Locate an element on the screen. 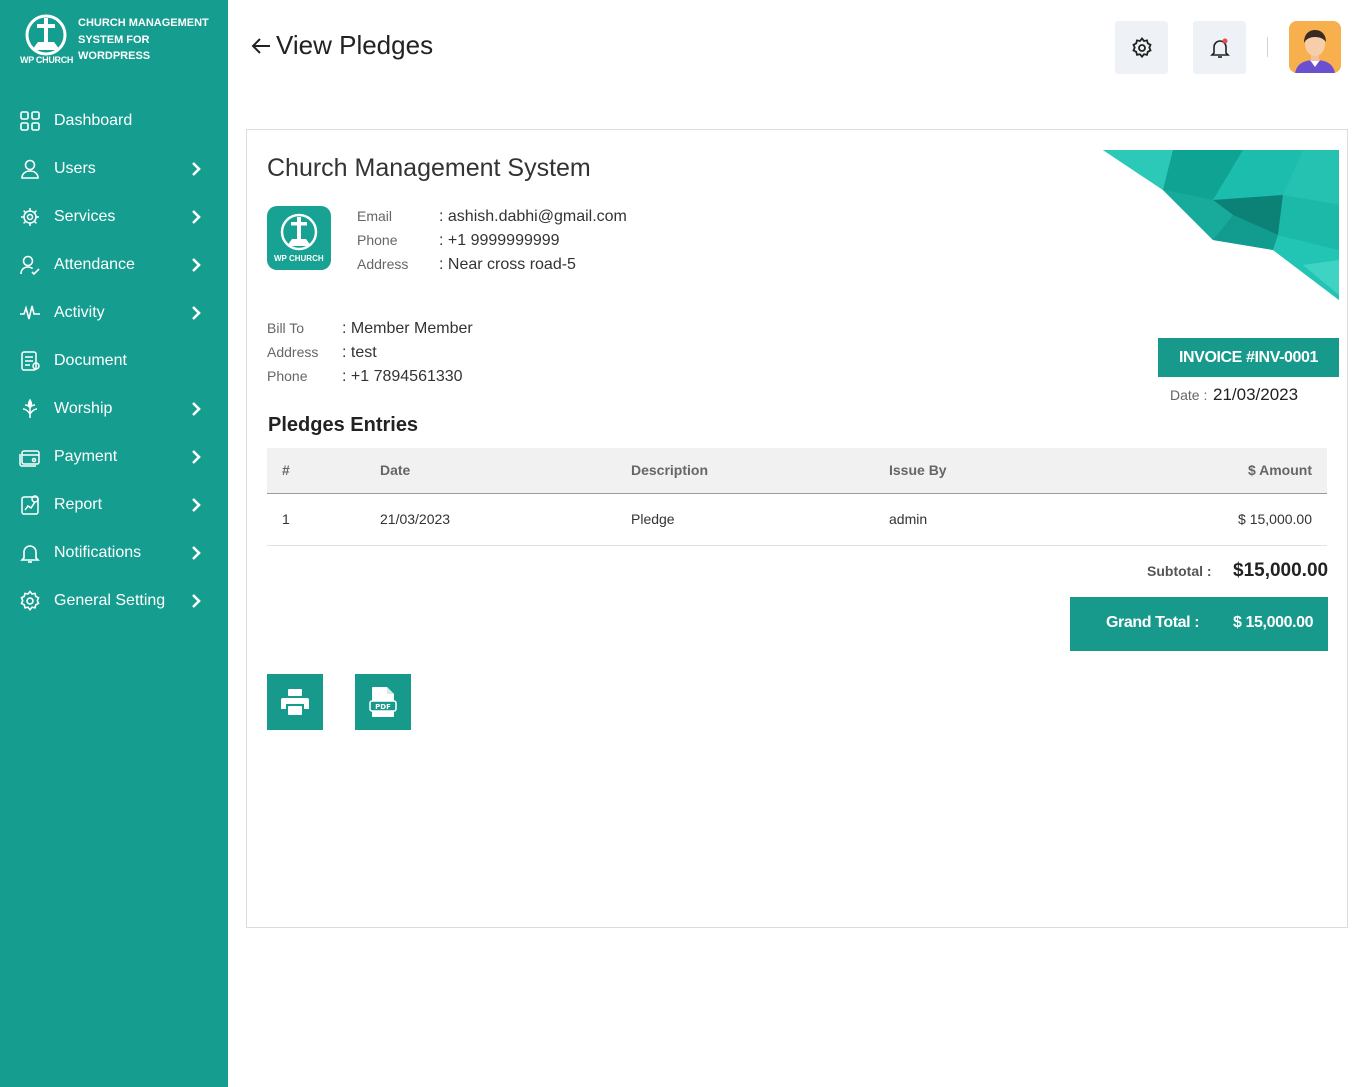 The height and width of the screenshot is (1087, 1366). sidebar-item-label: General Setting is located at coordinates (110, 600).